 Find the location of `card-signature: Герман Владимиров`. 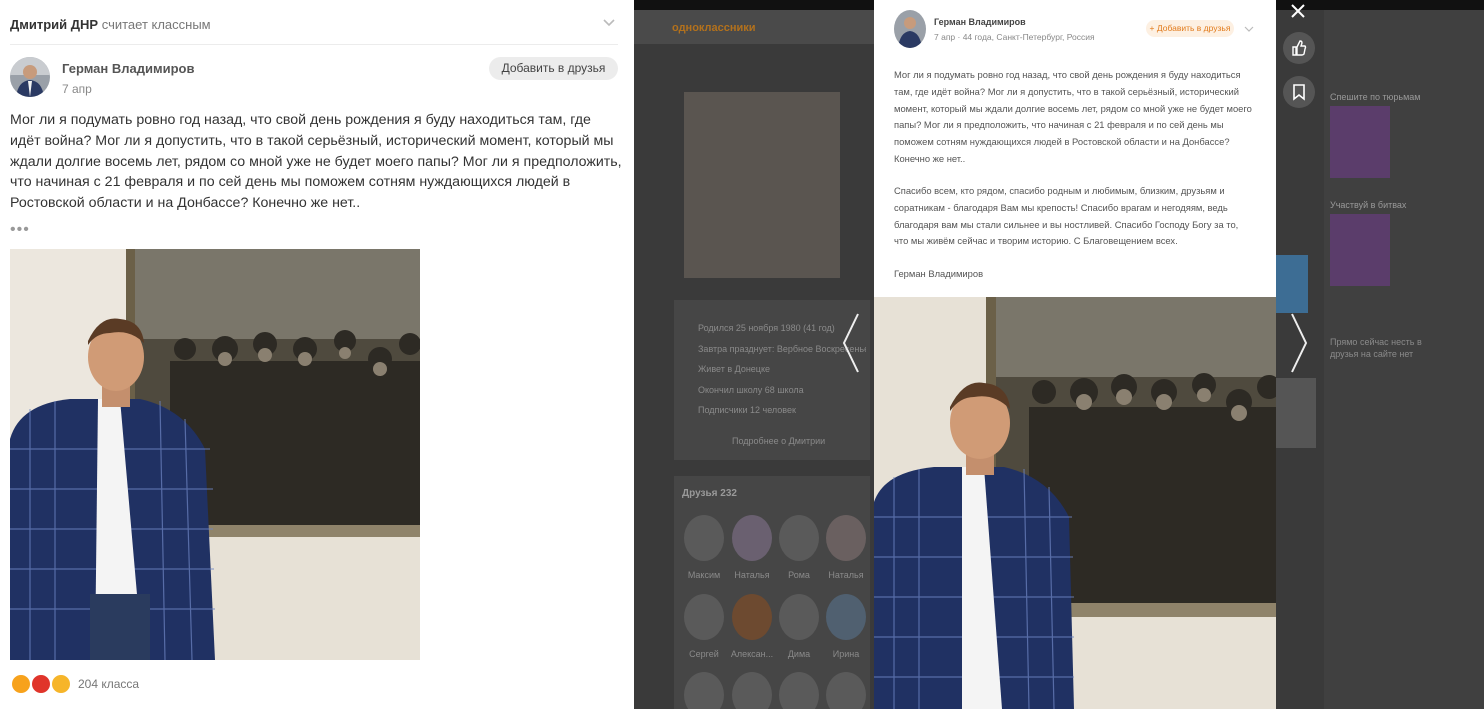

card-signature: Герман Владимиров is located at coordinates (939, 273).